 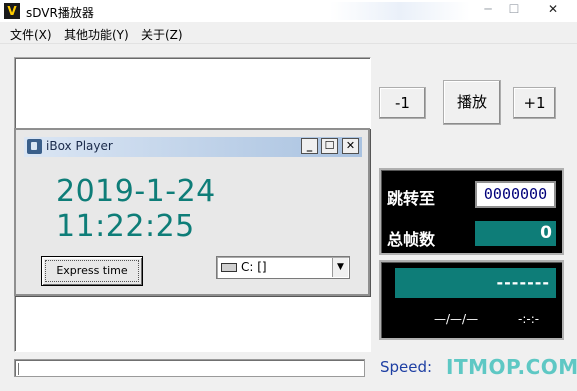 I want to click on jump-to-input: 0000000, so click(x=515, y=194).